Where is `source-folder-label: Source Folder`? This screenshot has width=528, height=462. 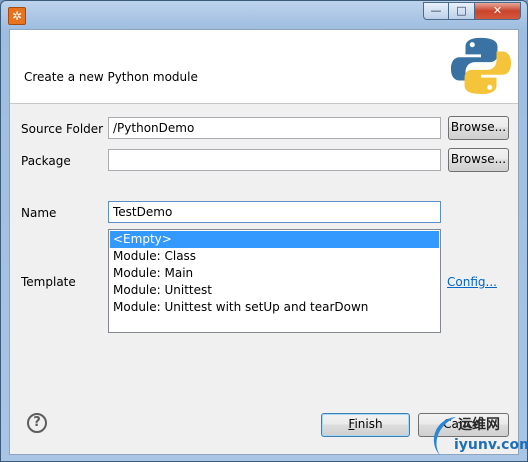 source-folder-label: Source Folder is located at coordinates (62, 129).